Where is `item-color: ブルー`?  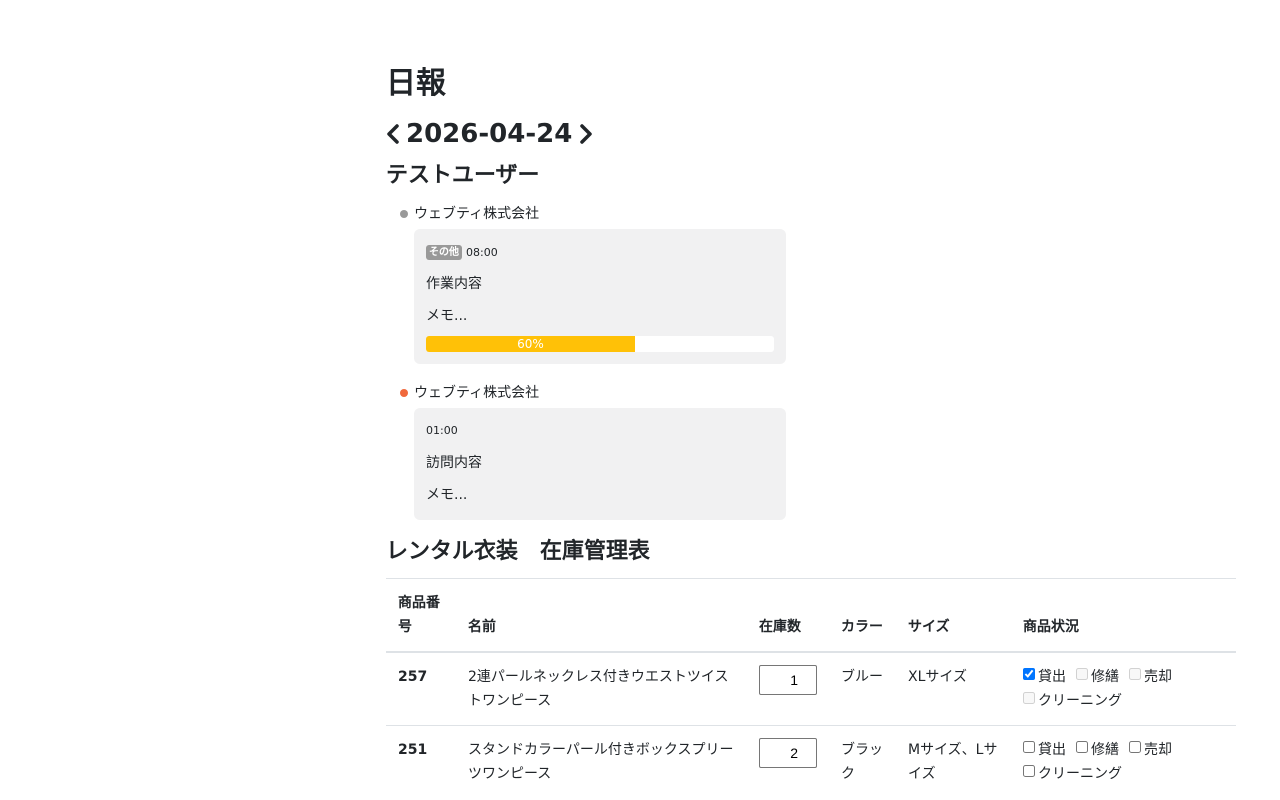
item-color: ブルー is located at coordinates (862, 688).